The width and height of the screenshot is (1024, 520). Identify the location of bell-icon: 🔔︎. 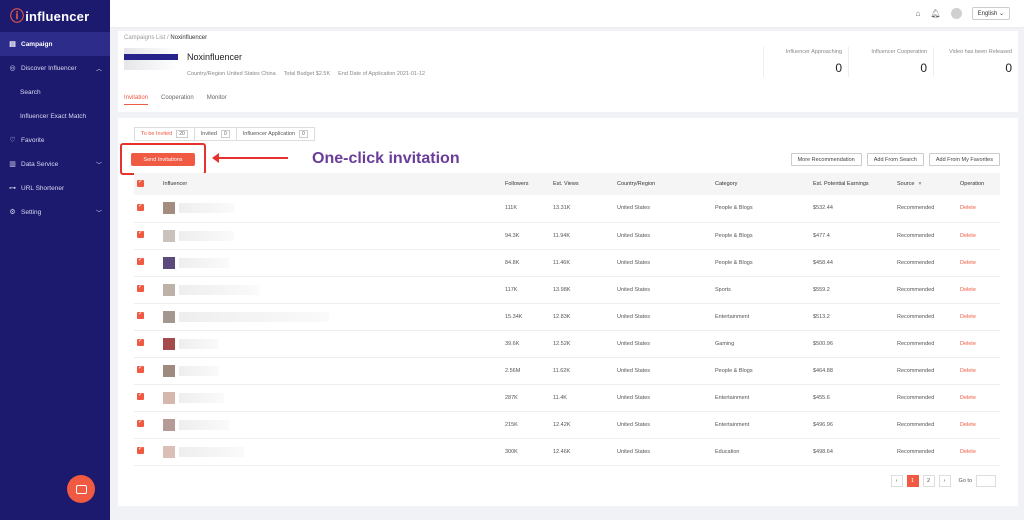
(935, 13).